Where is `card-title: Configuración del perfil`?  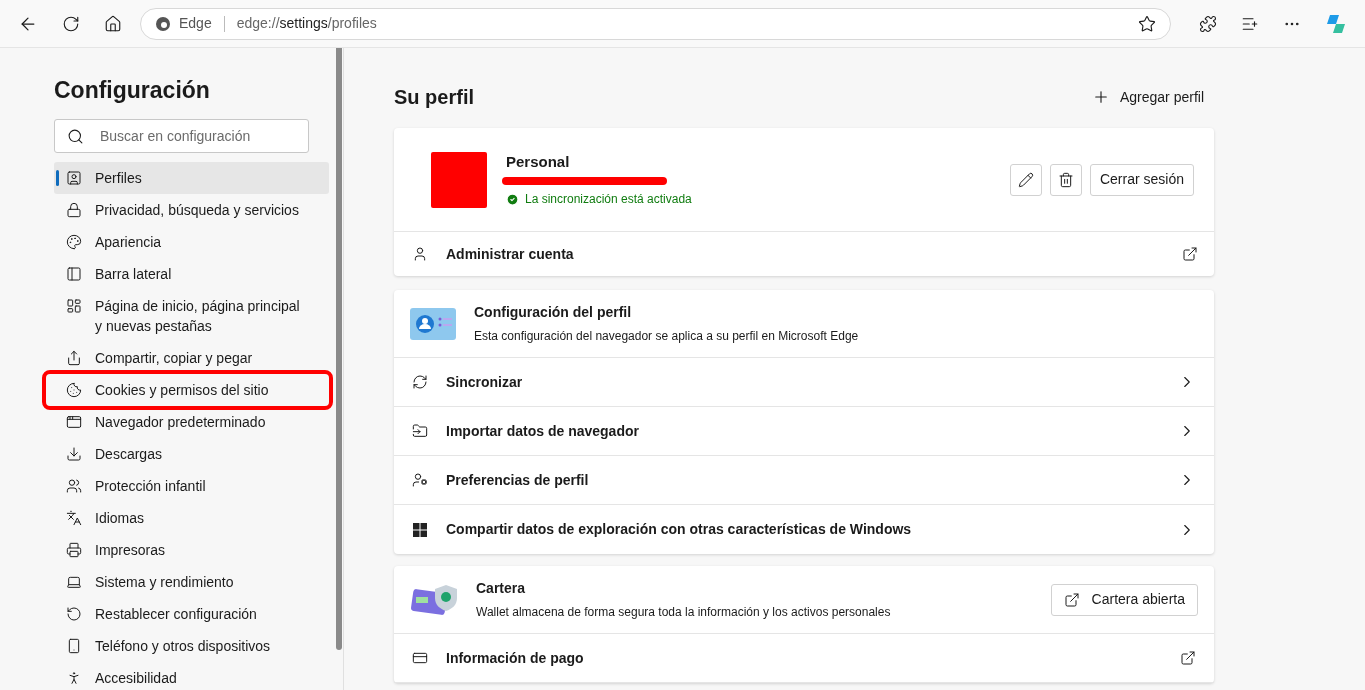 card-title: Configuración del perfil is located at coordinates (553, 312).